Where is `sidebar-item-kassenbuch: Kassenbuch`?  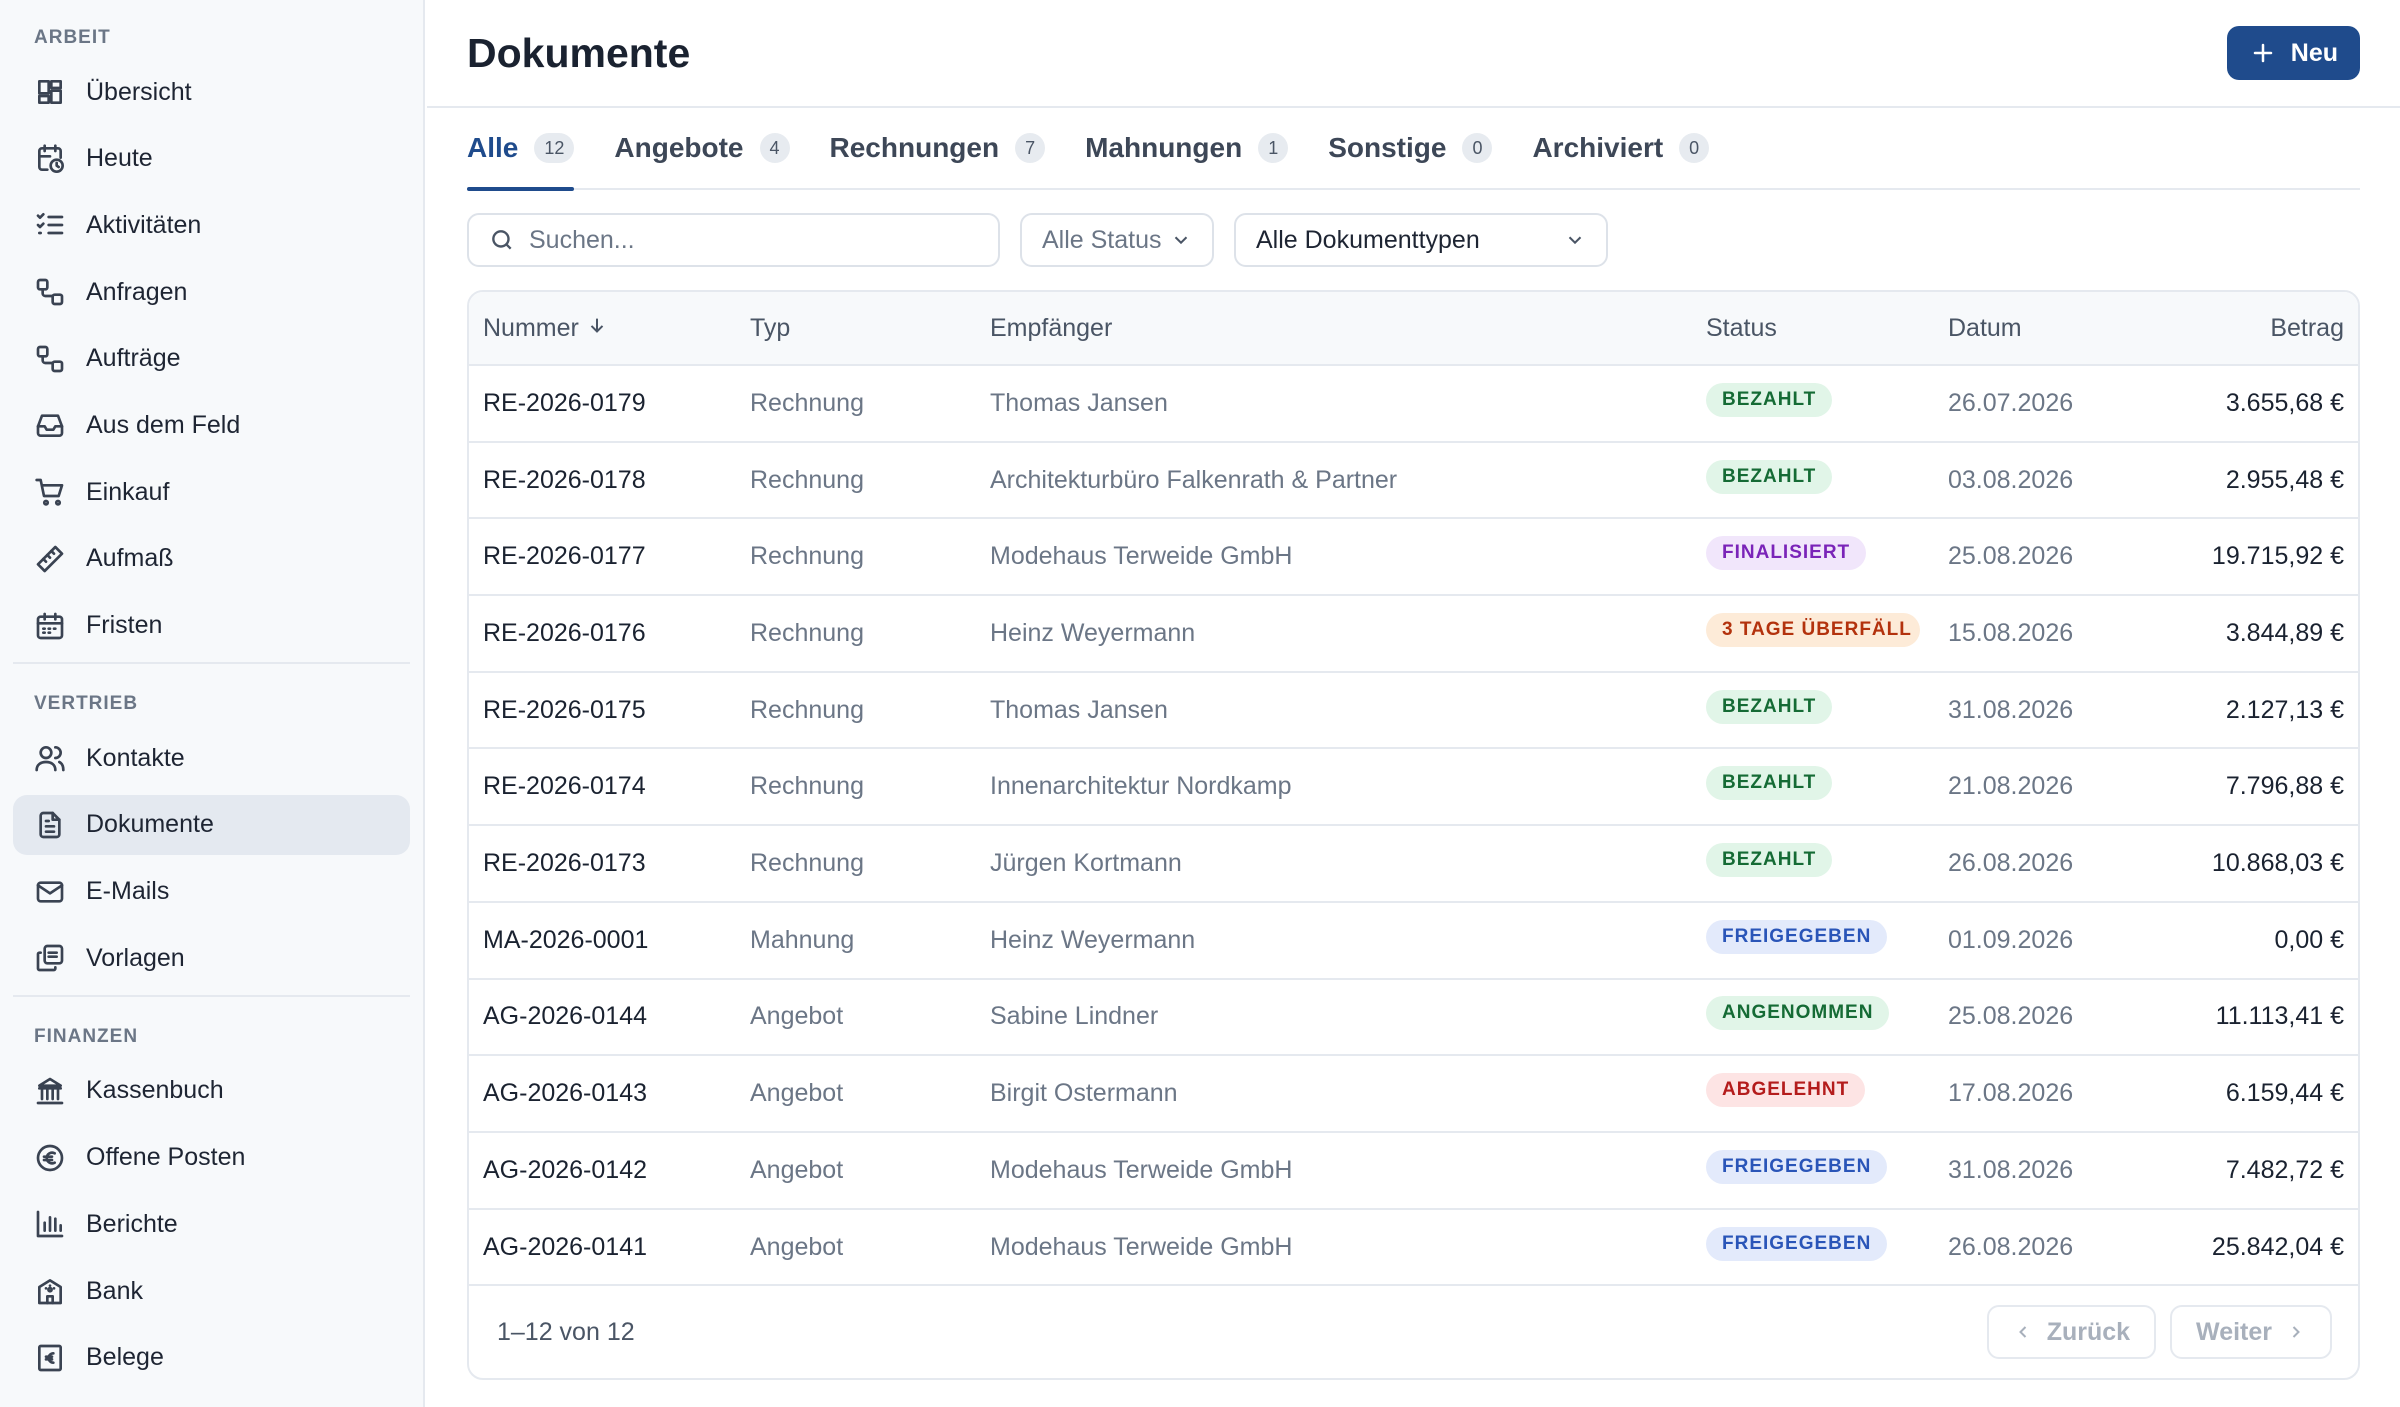 sidebar-item-kassenbuch: Kassenbuch is located at coordinates (211, 1091).